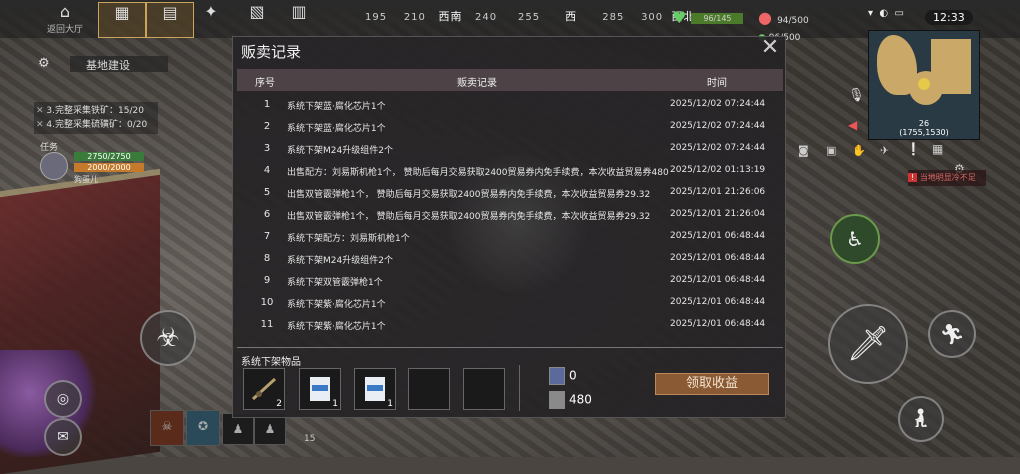  Describe the element at coordinates (267, 126) in the screenshot. I see `row-number: 2` at that location.